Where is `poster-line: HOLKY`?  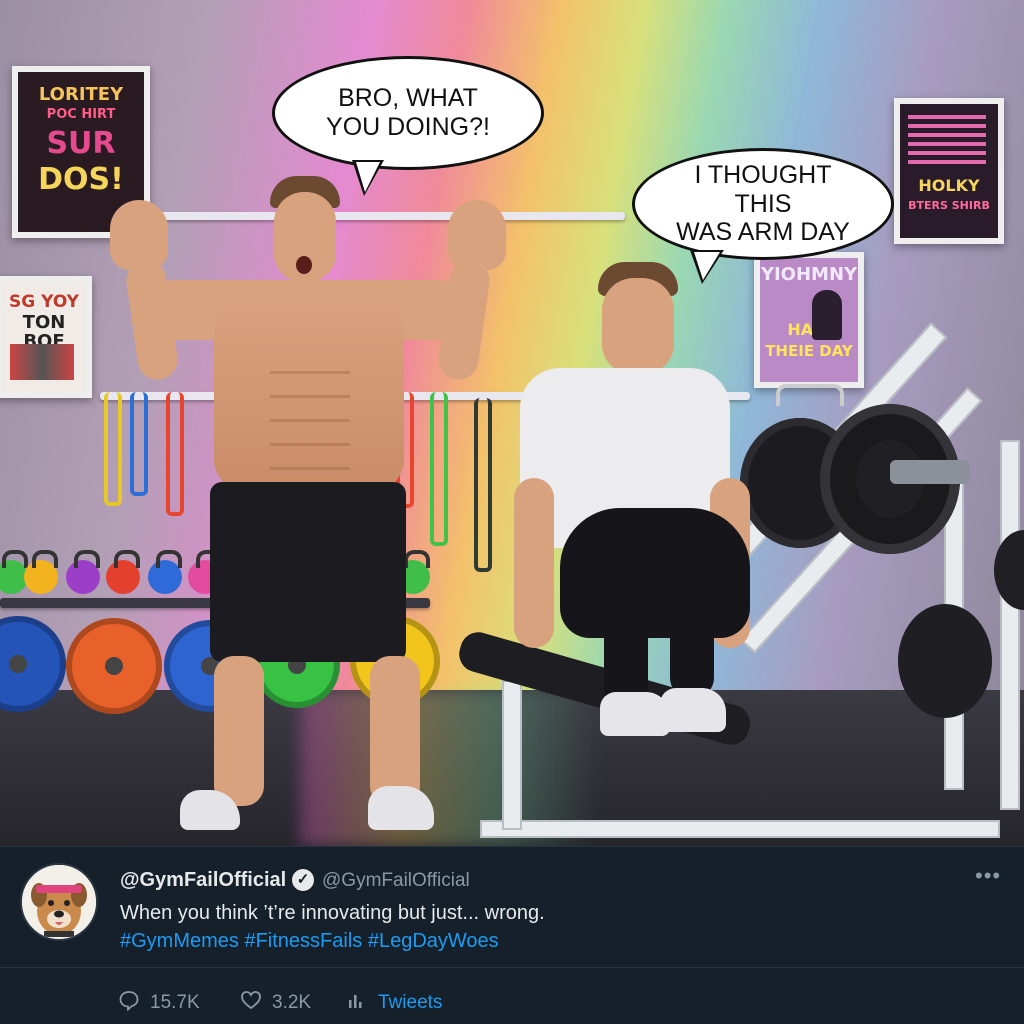 poster-line: HOLKY is located at coordinates (949, 185).